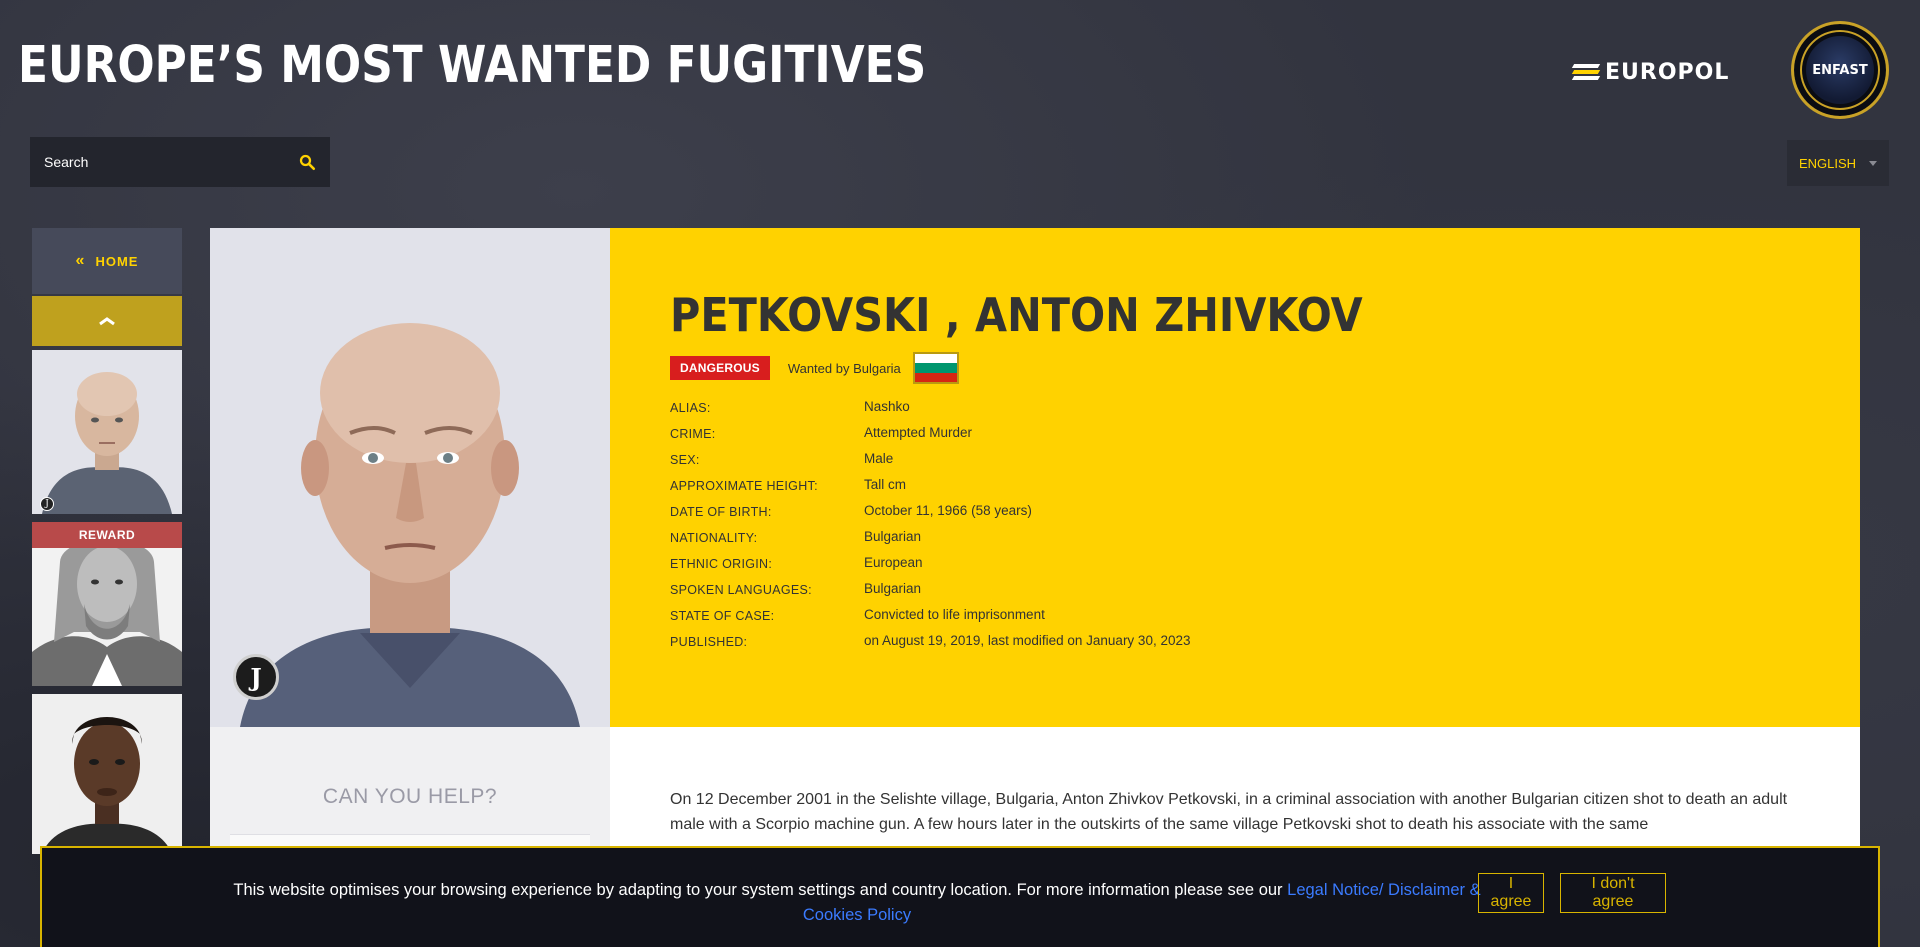 This screenshot has width=1920, height=947. What do you see at coordinates (879, 458) in the screenshot?
I see `detail-value: Male` at bounding box center [879, 458].